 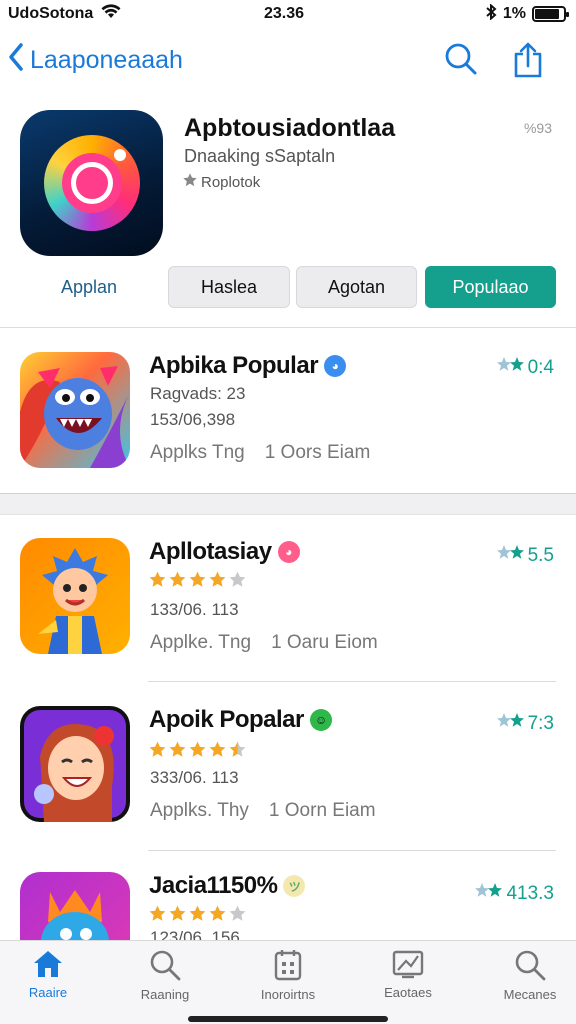 What do you see at coordinates (322, 810) in the screenshot?
I see `item-footer-right: 1 Oorn Eiam` at bounding box center [322, 810].